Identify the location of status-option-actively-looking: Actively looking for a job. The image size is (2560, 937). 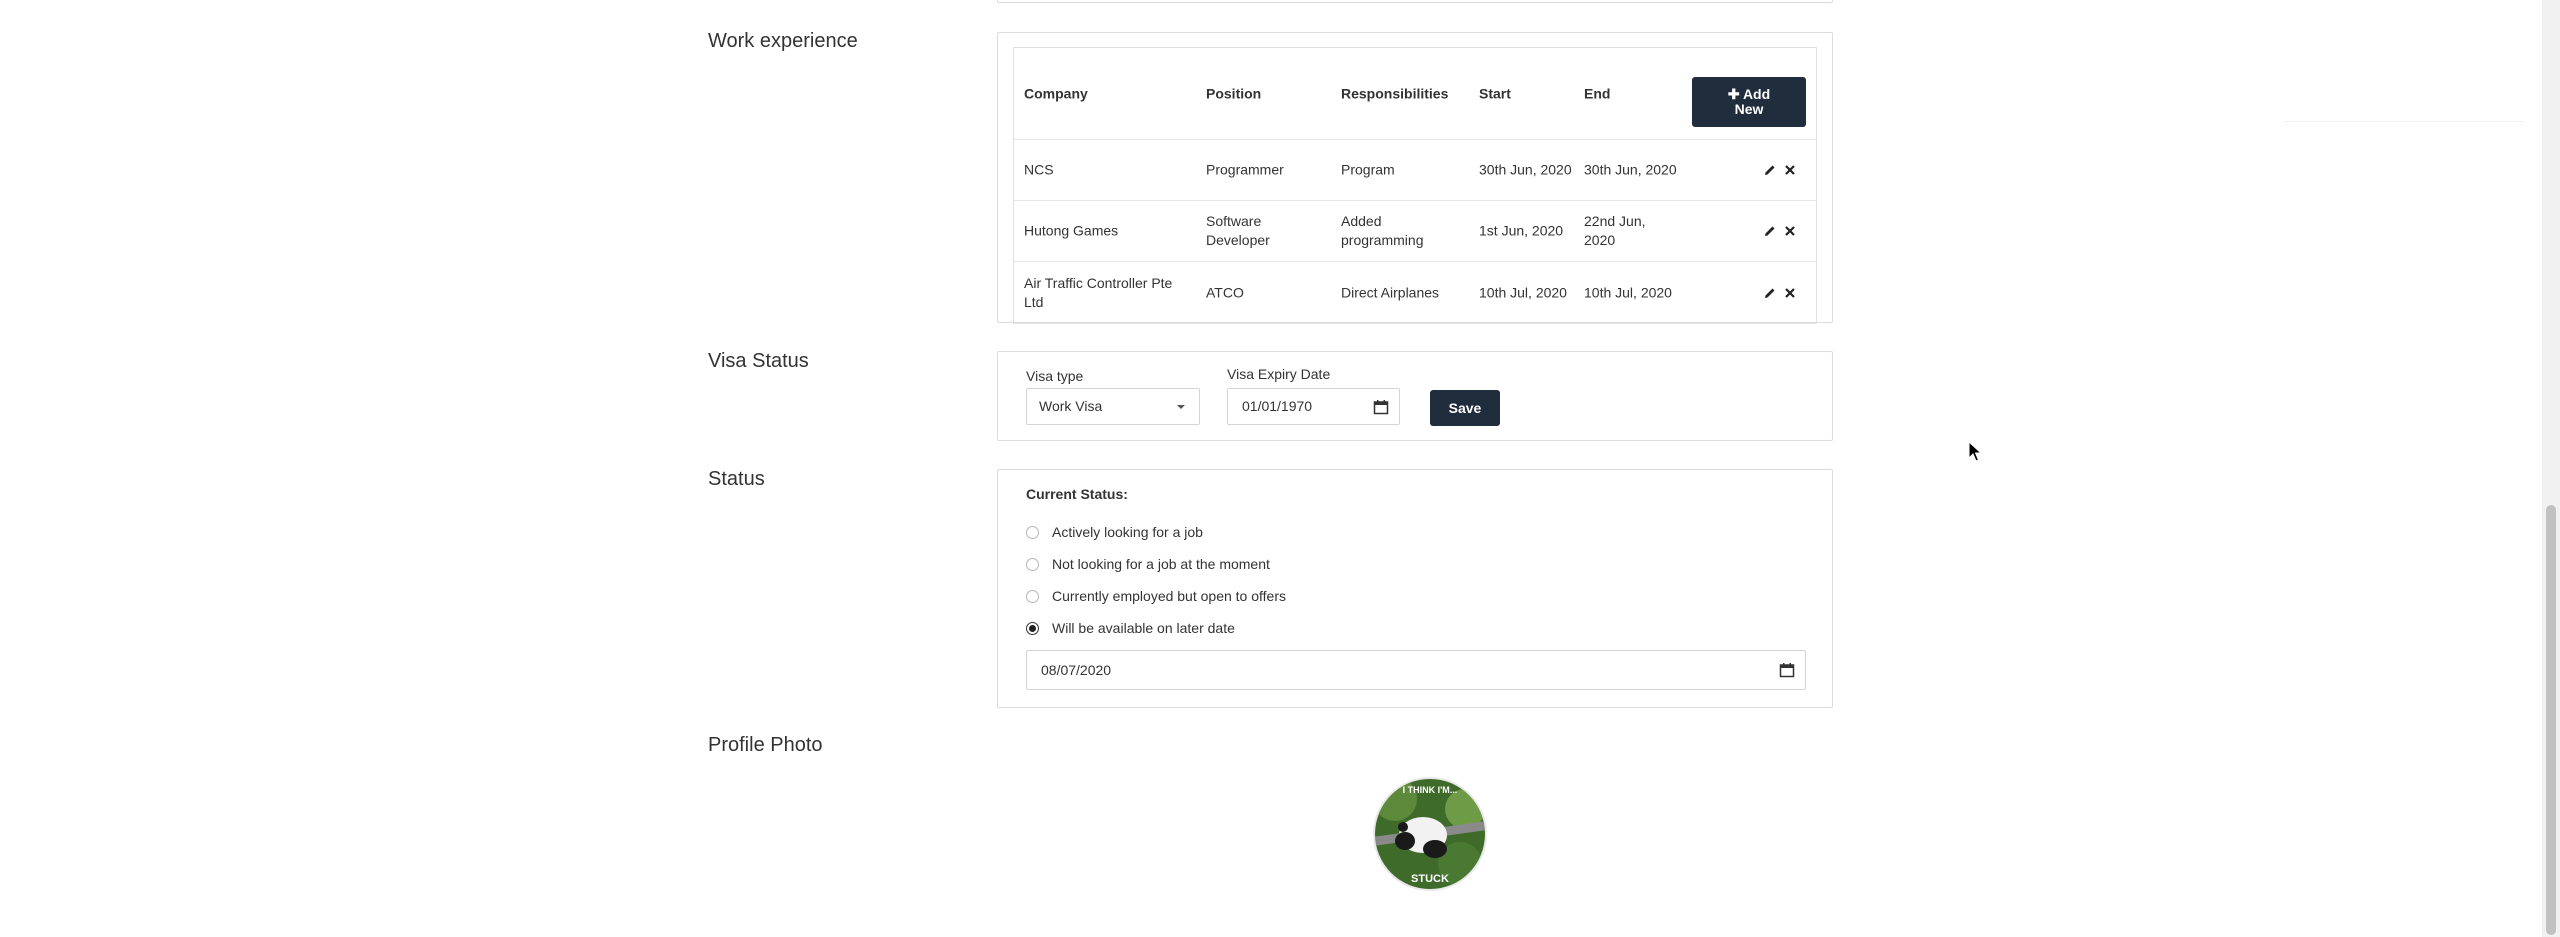
(1114, 532).